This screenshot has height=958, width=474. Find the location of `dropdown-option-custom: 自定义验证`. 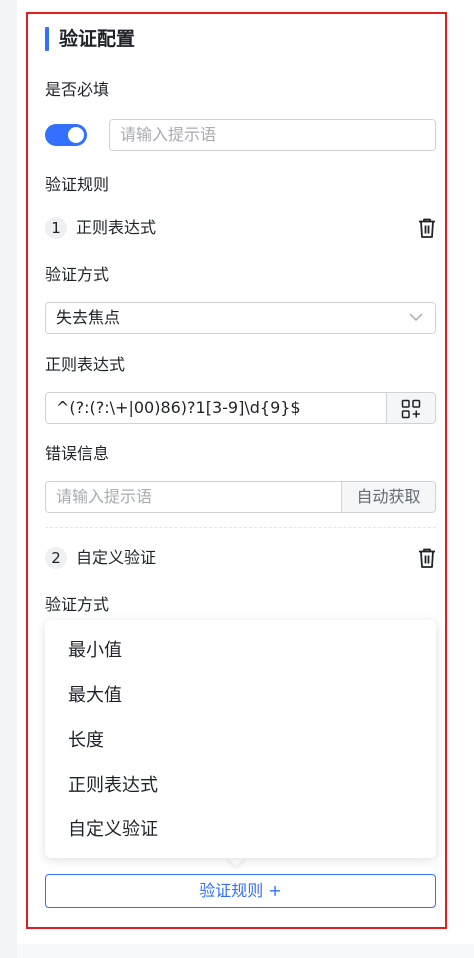

dropdown-option-custom: 自定义验证 is located at coordinates (113, 830).